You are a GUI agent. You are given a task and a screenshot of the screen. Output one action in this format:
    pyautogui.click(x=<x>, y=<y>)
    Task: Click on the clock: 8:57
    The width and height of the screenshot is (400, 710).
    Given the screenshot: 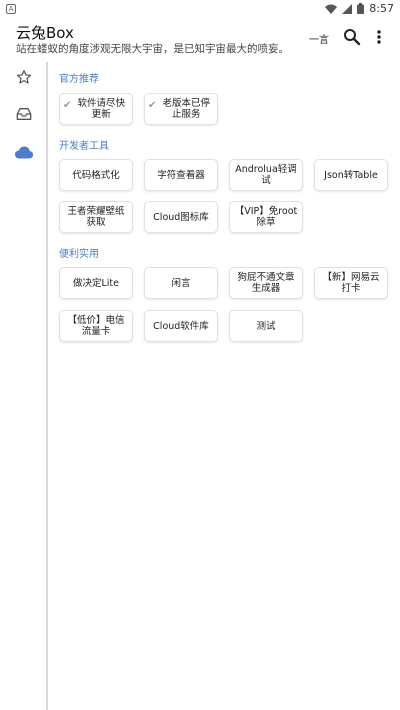 What is the action you would take?
    pyautogui.click(x=381, y=8)
    